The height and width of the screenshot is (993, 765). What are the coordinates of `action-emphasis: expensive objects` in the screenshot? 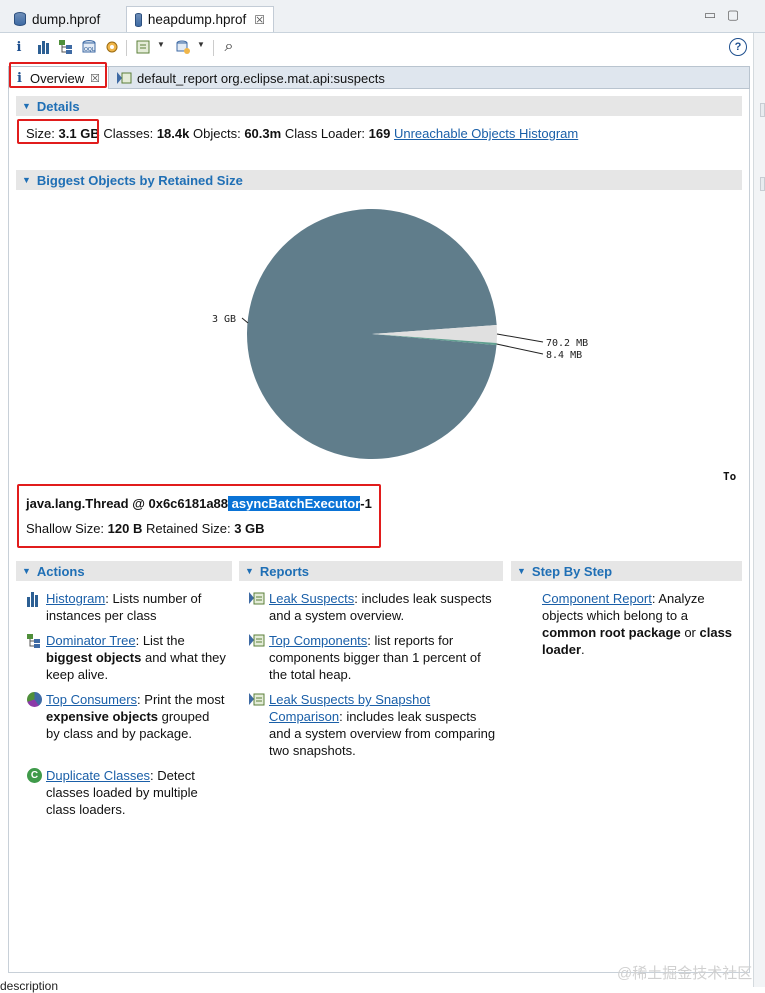 It's located at (102, 716).